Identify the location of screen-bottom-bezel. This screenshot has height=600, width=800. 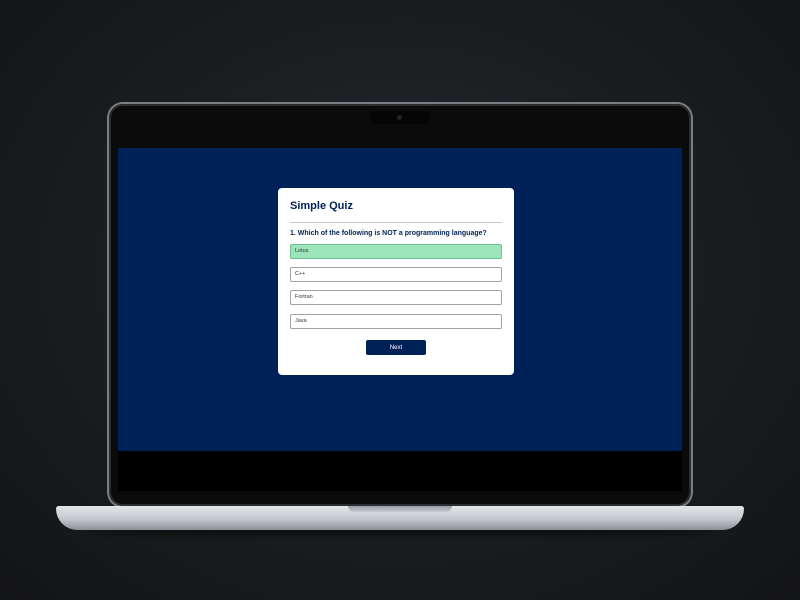
(400, 471).